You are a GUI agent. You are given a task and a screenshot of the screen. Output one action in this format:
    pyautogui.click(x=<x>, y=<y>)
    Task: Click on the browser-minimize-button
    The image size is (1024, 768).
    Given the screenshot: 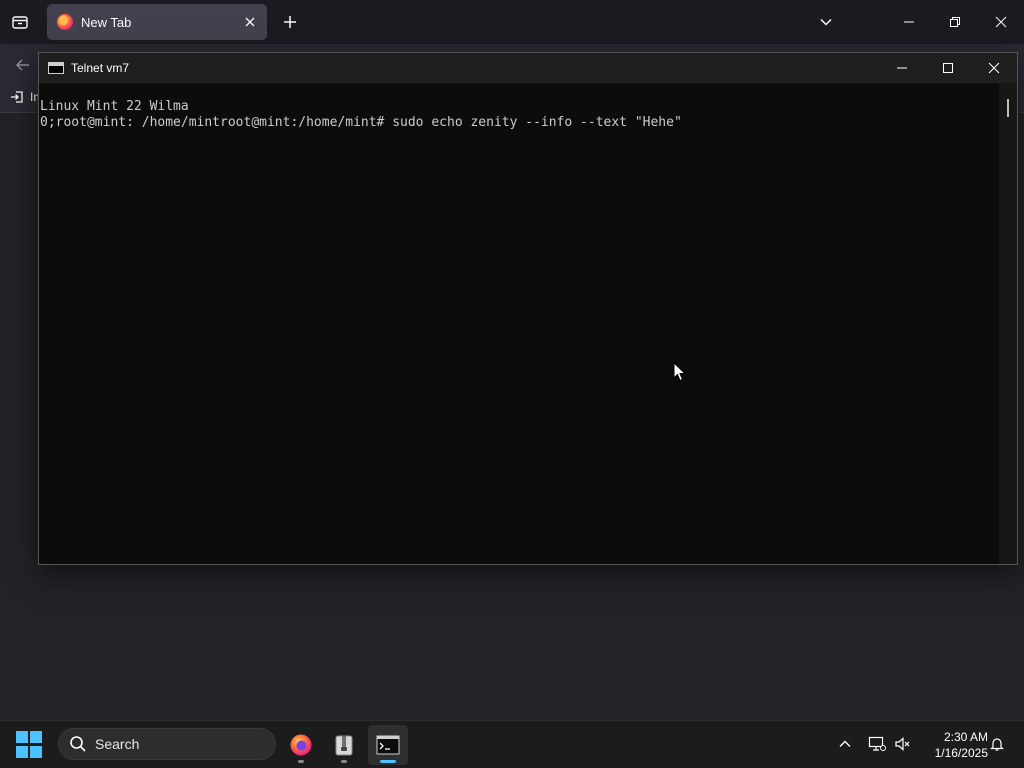 What is the action you would take?
    pyautogui.click(x=909, y=22)
    